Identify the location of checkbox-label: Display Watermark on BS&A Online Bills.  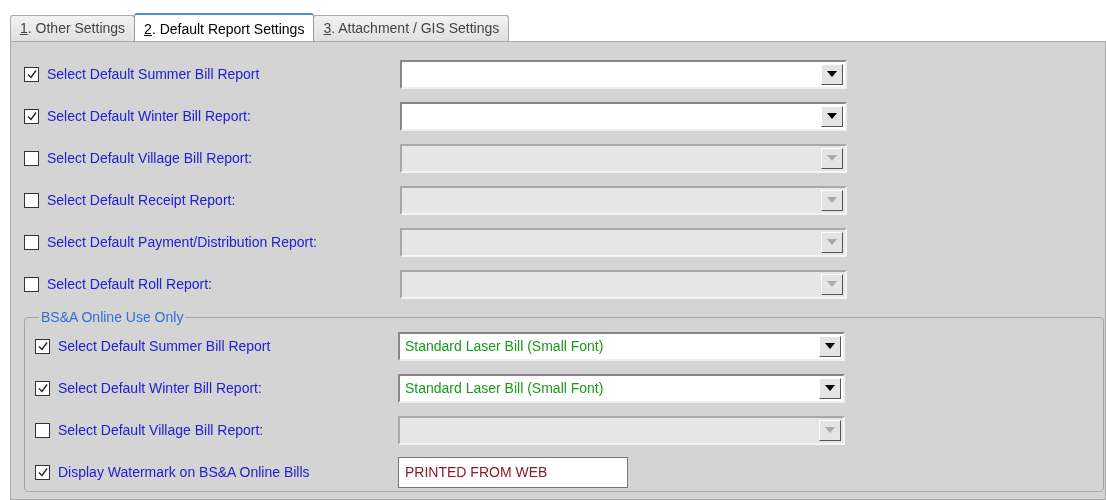
(184, 472).